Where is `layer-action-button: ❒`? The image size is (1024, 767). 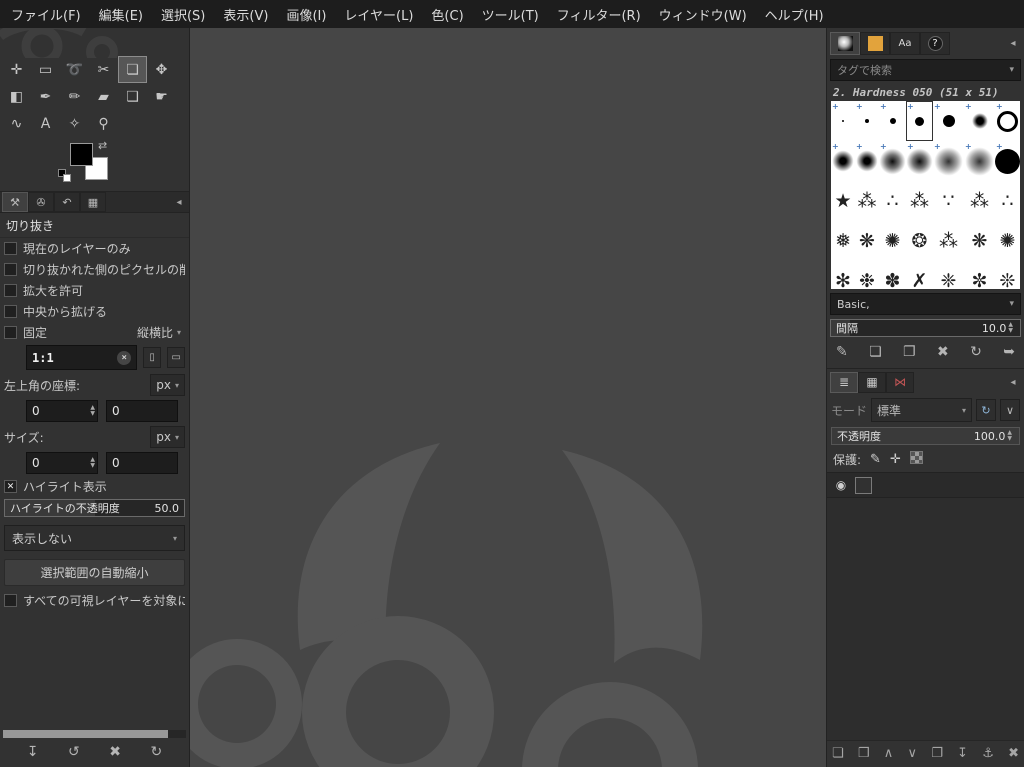 layer-action-button: ❒ is located at coordinates (864, 753).